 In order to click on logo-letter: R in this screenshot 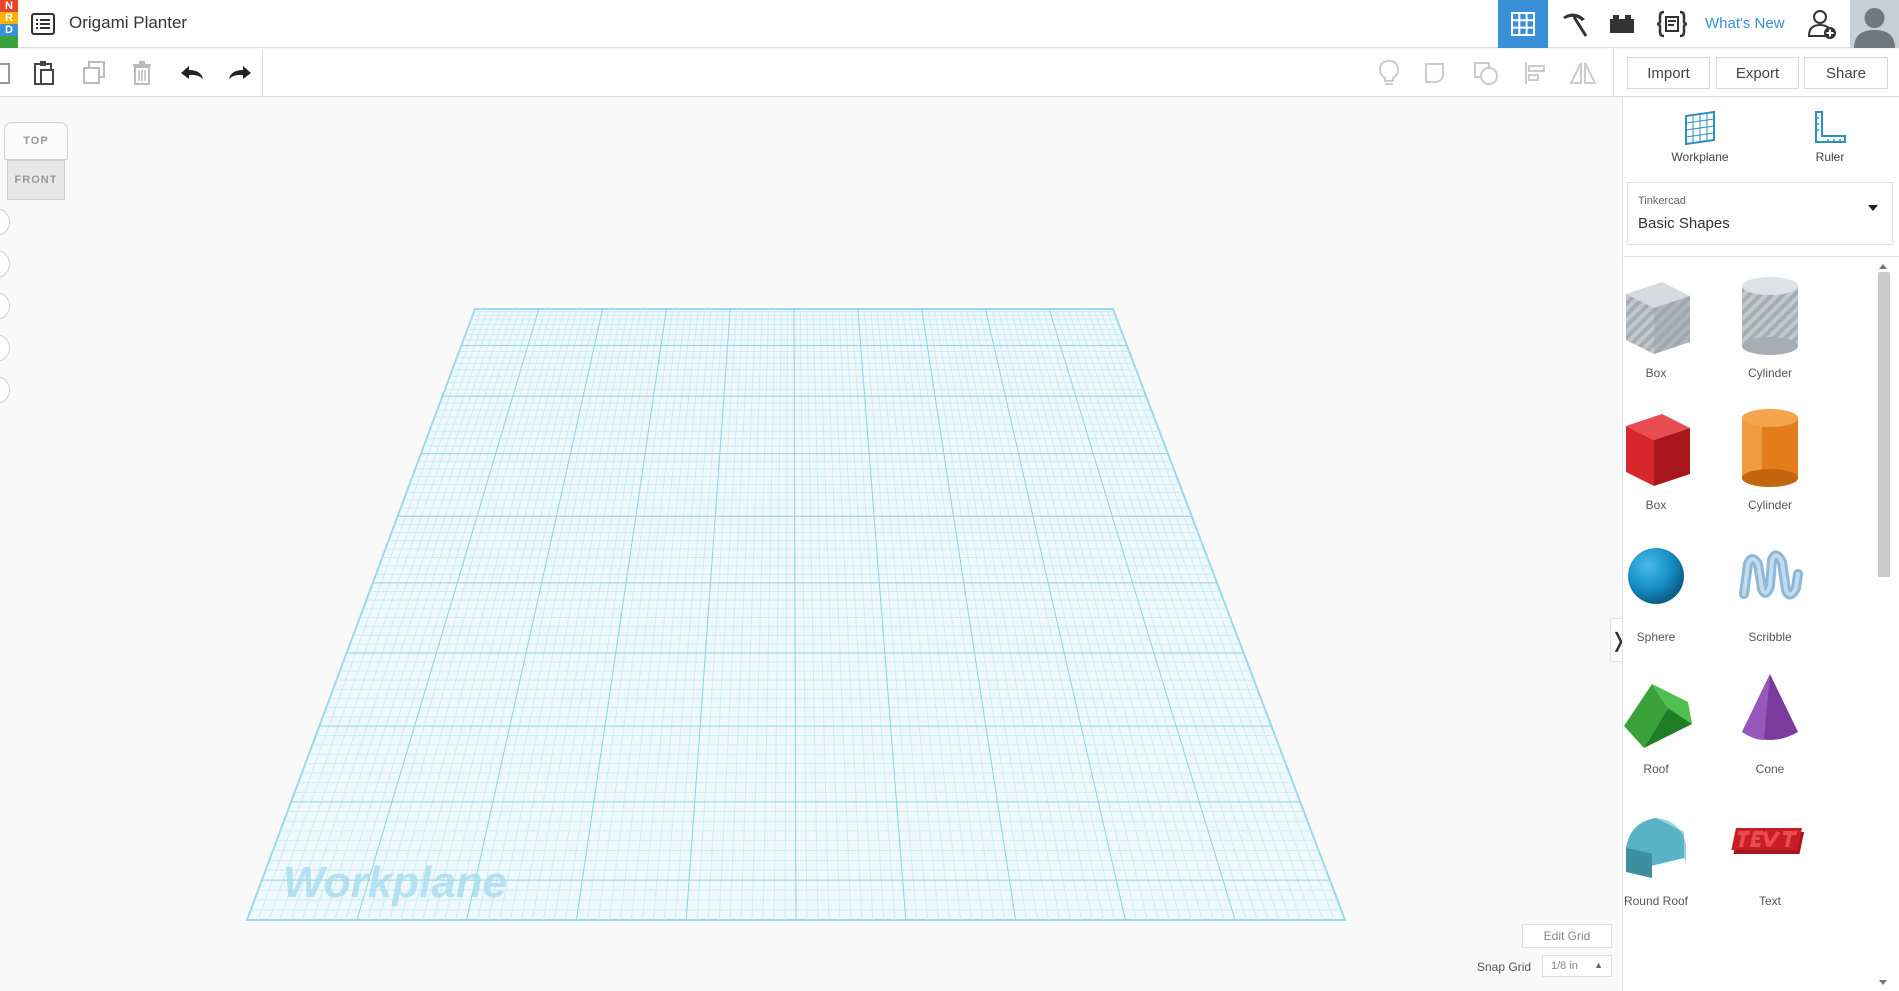, I will do `click(9, 18)`.